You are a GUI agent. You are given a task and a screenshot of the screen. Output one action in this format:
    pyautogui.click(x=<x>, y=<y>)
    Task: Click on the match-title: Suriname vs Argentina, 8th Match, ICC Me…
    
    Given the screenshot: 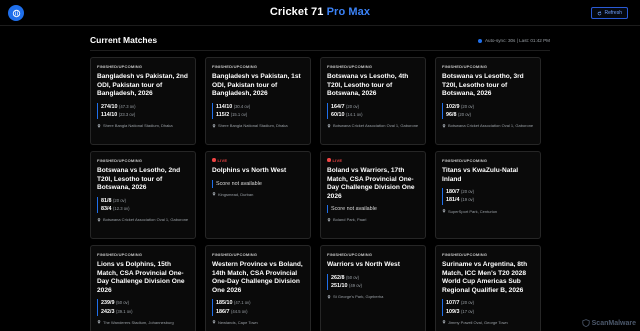 What is the action you would take?
    pyautogui.click(x=488, y=278)
    